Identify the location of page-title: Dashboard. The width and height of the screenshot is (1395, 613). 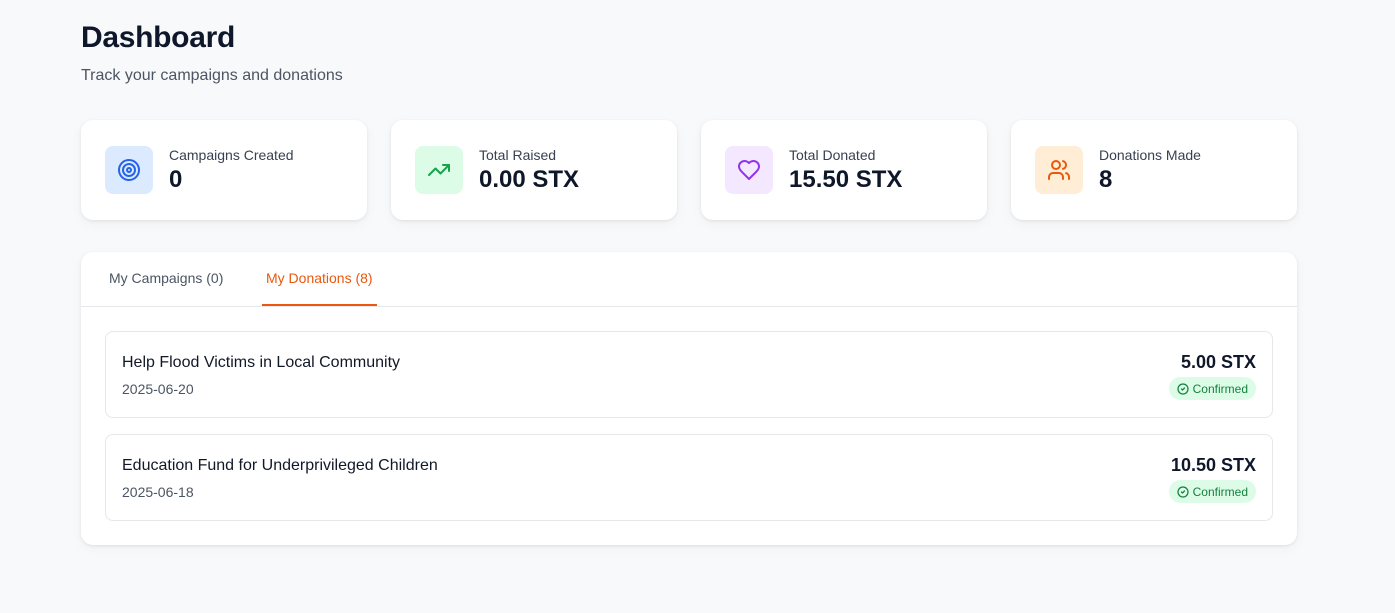
(158, 37).